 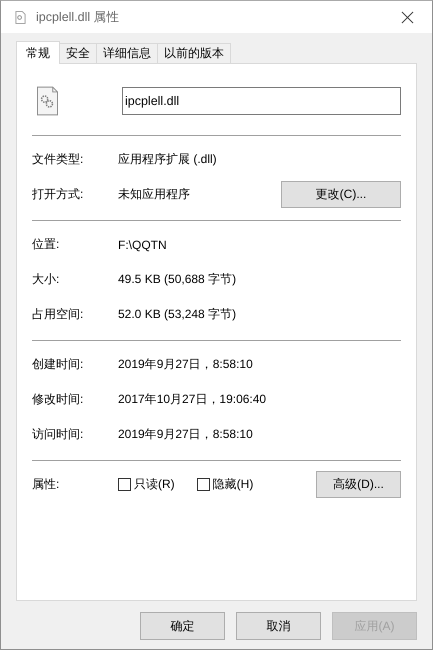 I want to click on checkbox-label: 隐藏(H), so click(x=233, y=484).